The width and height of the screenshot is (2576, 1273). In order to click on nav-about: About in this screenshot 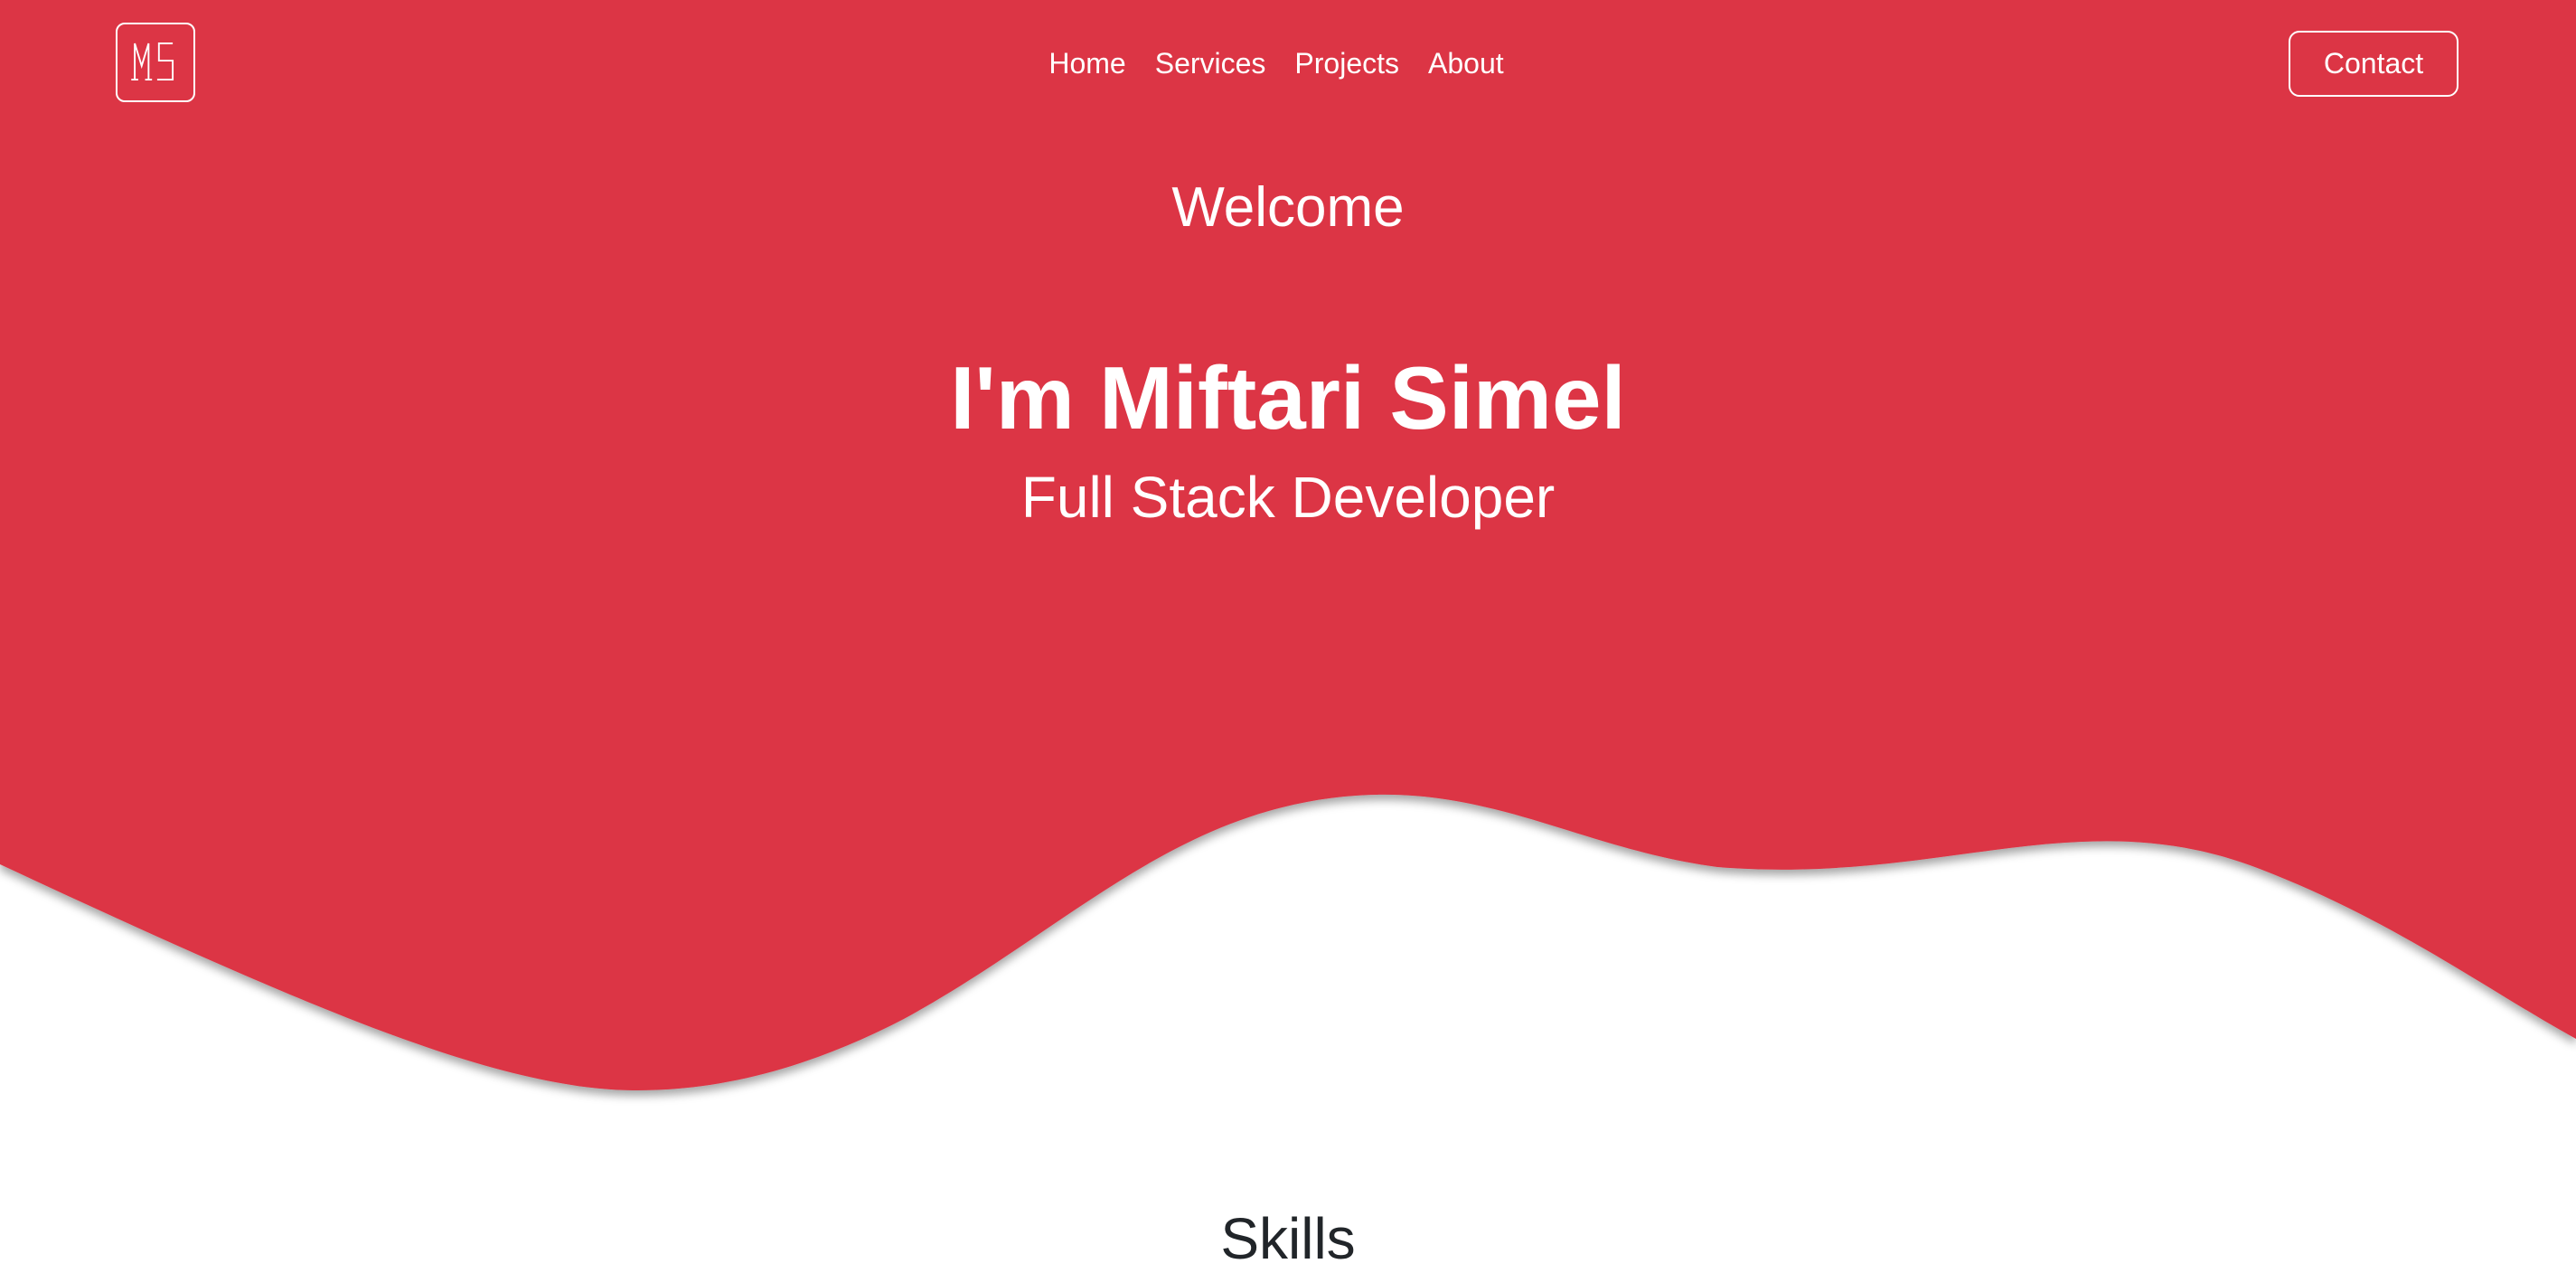, I will do `click(1466, 63)`.